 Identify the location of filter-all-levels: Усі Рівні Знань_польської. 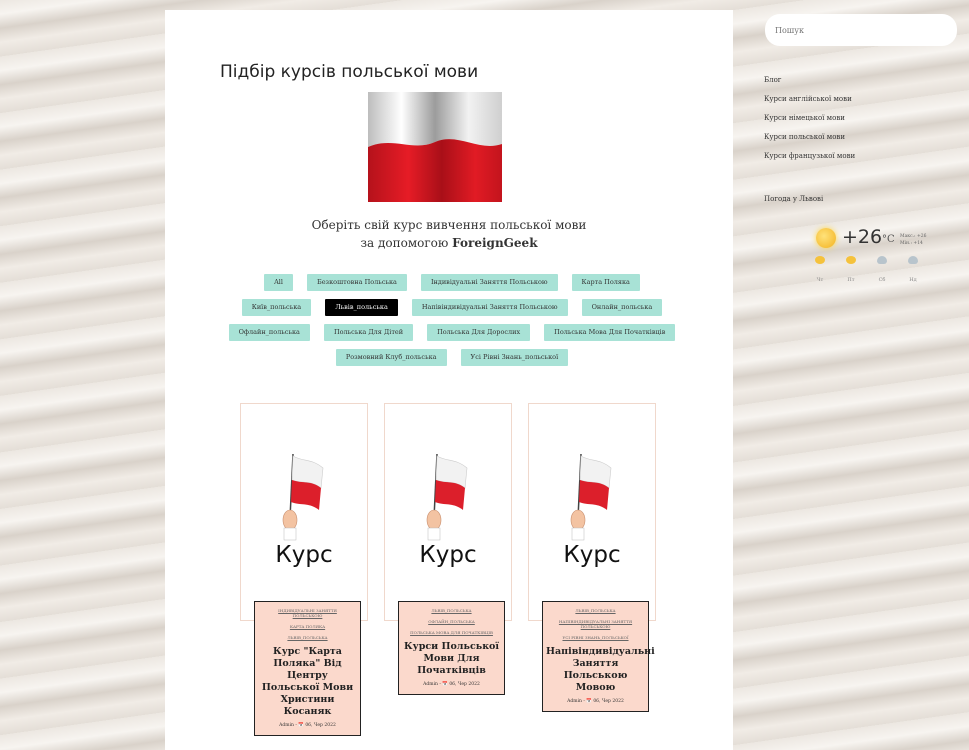
(514, 357).